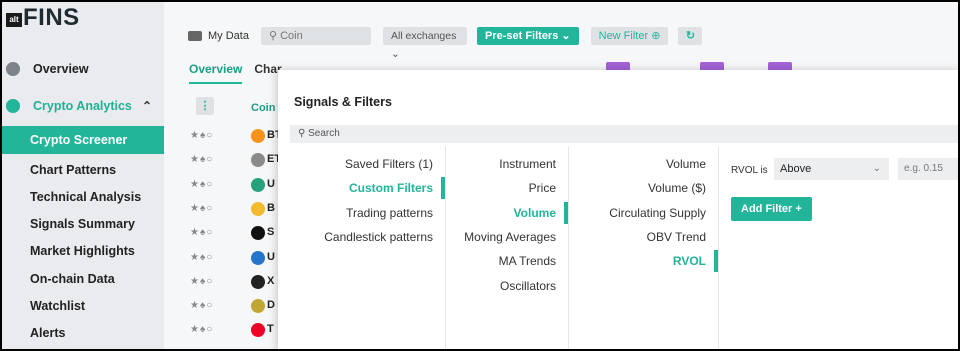 This screenshot has height=351, width=960. Describe the element at coordinates (624, 134) in the screenshot. I see `filter-search-input: ⚲ Search` at that location.